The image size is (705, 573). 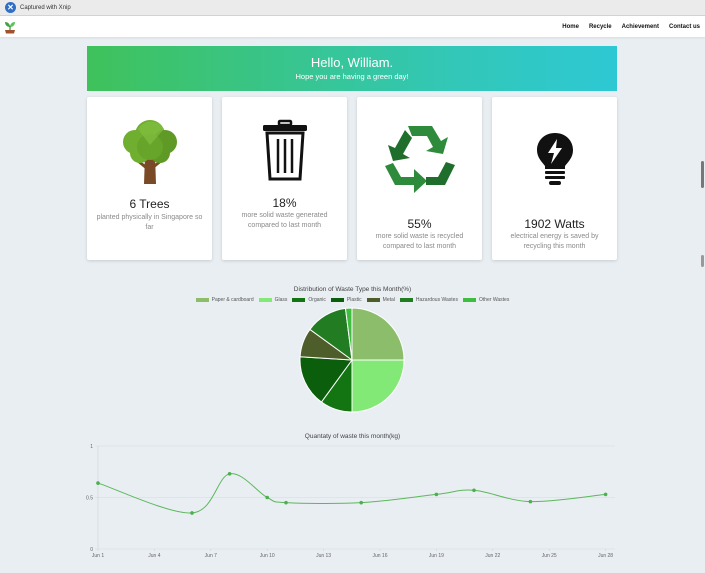 I want to click on scrollbar-marker, so click(x=702, y=261).